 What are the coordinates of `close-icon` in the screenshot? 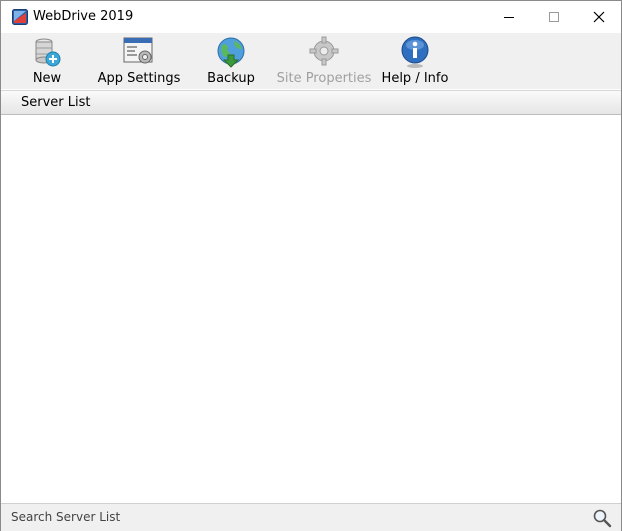 It's located at (599, 17).